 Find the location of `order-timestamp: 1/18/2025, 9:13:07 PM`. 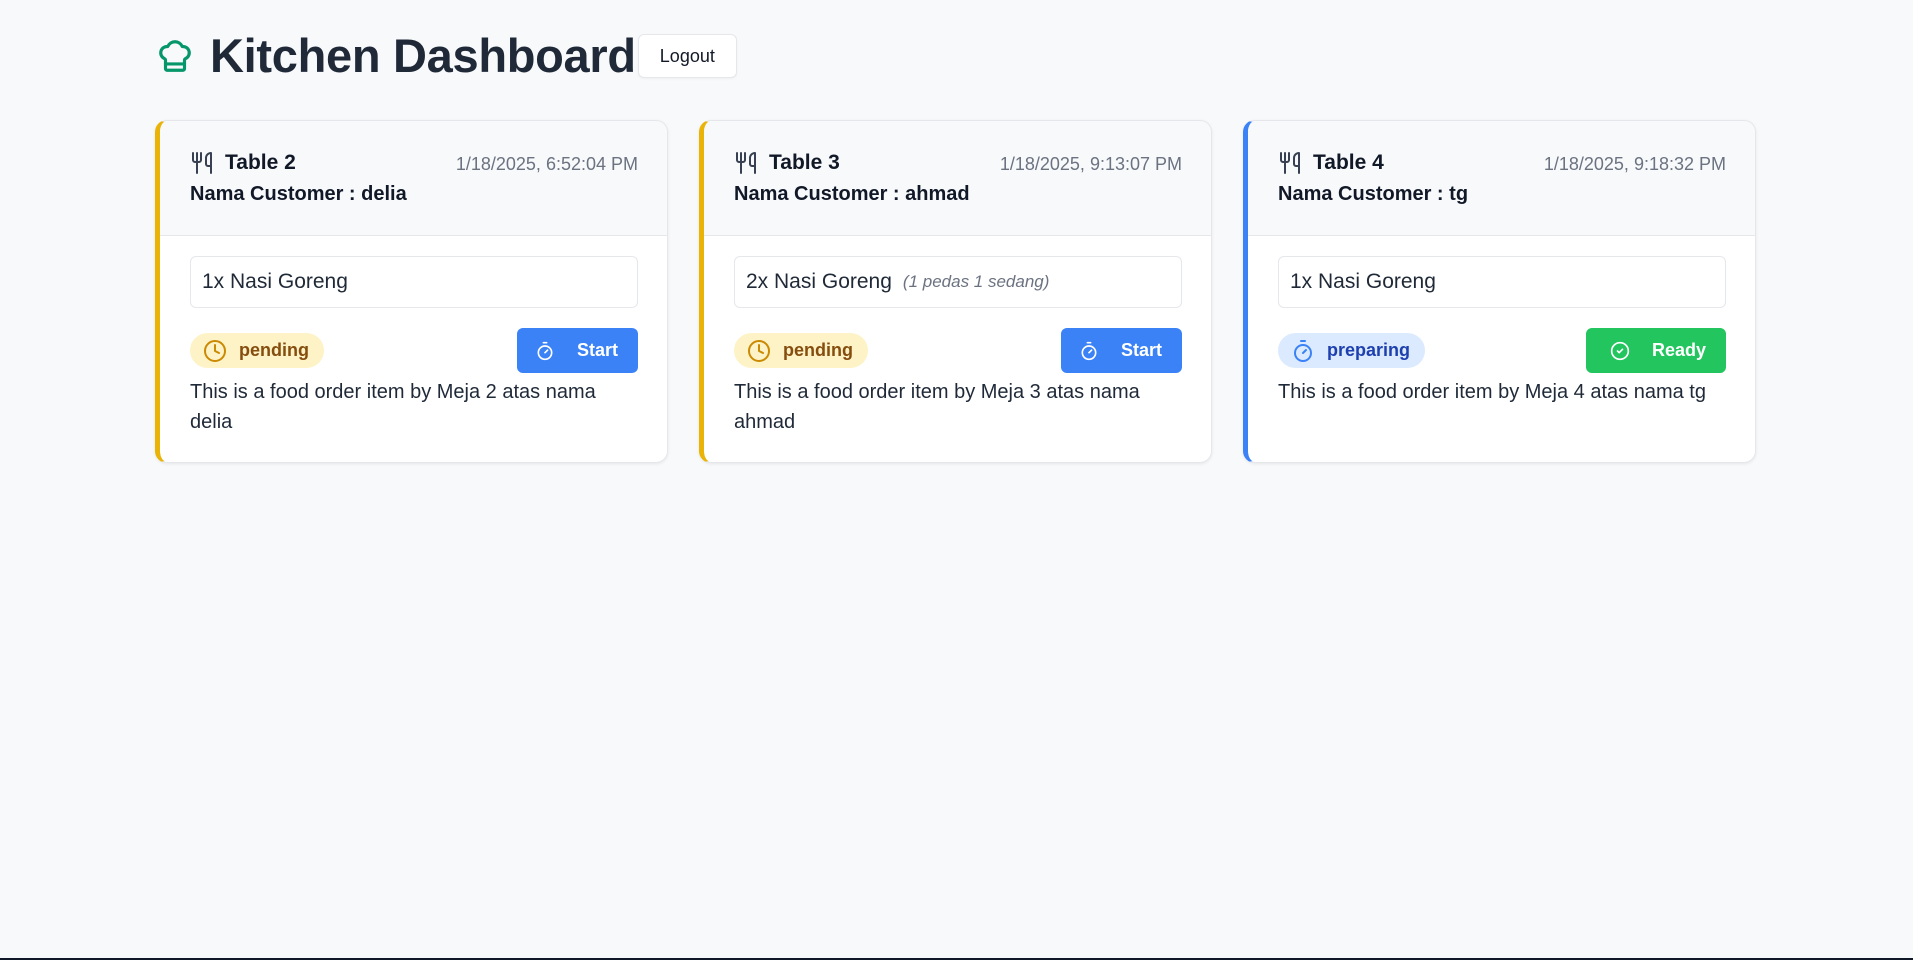

order-timestamp: 1/18/2025, 9:13:07 PM is located at coordinates (1090, 164).